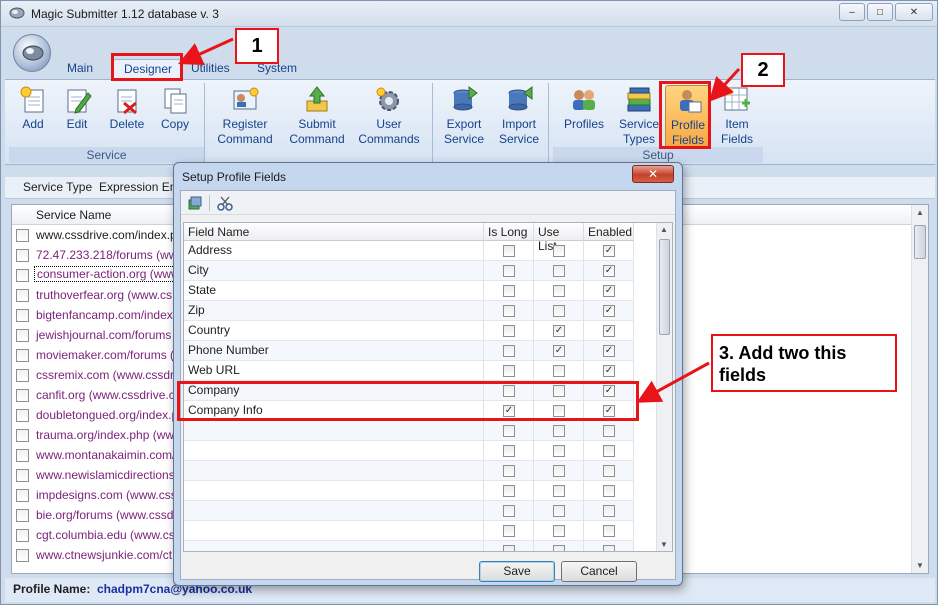  Describe the element at coordinates (175, 108) in the screenshot. I see `copy-button: Copy` at that location.